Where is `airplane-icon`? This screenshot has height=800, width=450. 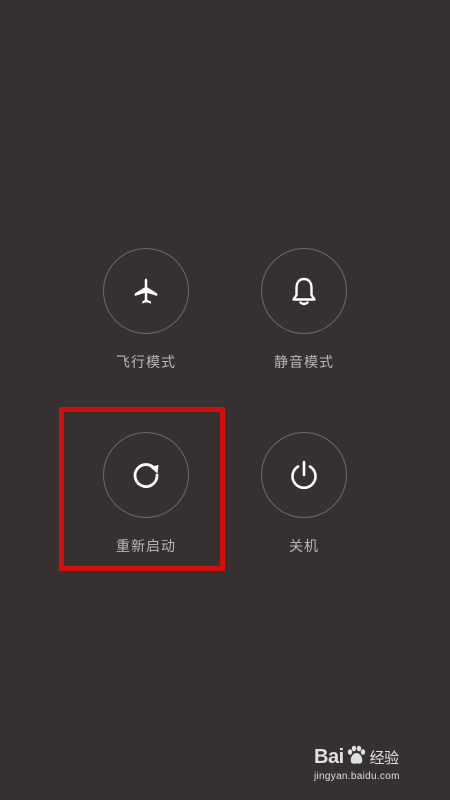 airplane-icon is located at coordinates (146, 291).